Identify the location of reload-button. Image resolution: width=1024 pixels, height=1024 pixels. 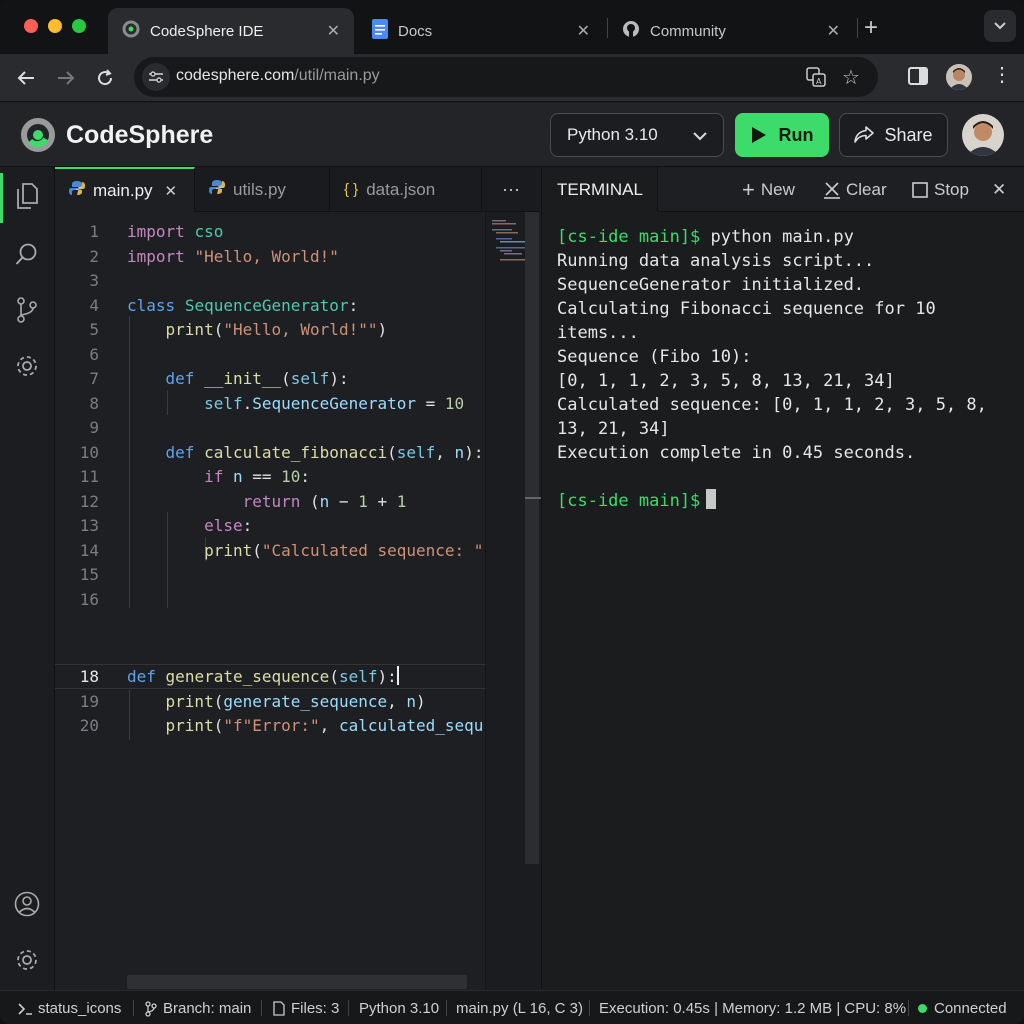
(105, 78).